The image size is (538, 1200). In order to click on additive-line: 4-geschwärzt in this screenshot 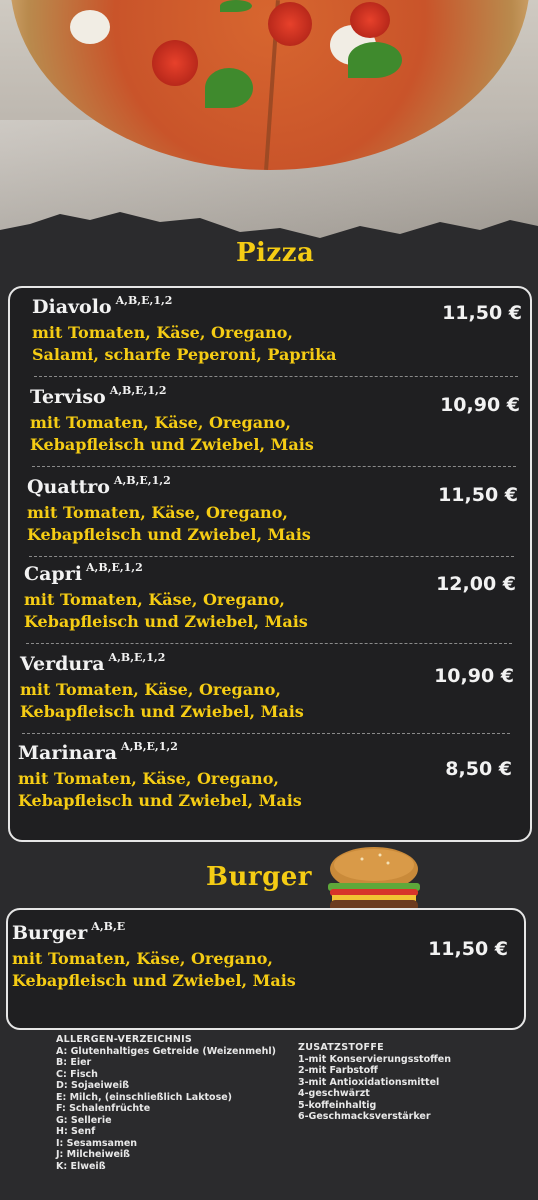, I will do `click(334, 1093)`.